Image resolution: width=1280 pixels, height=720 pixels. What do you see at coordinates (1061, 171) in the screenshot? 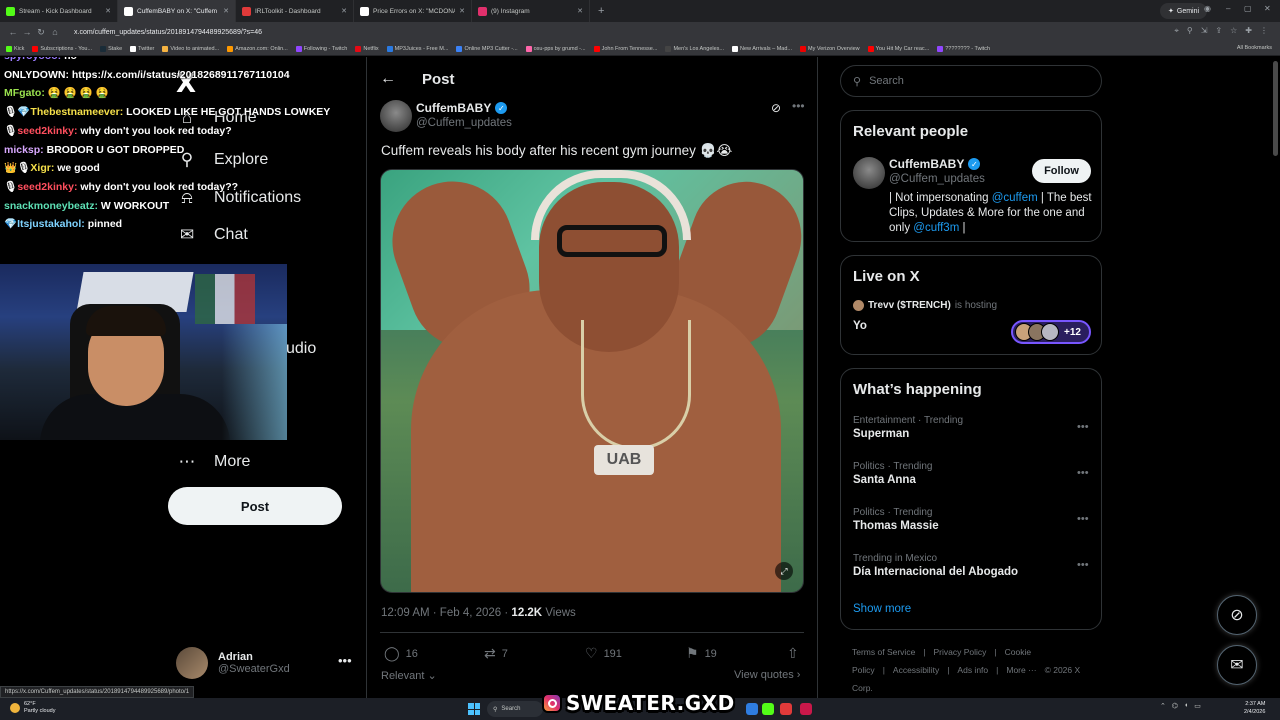
I see `follow-button: Follow` at bounding box center [1061, 171].